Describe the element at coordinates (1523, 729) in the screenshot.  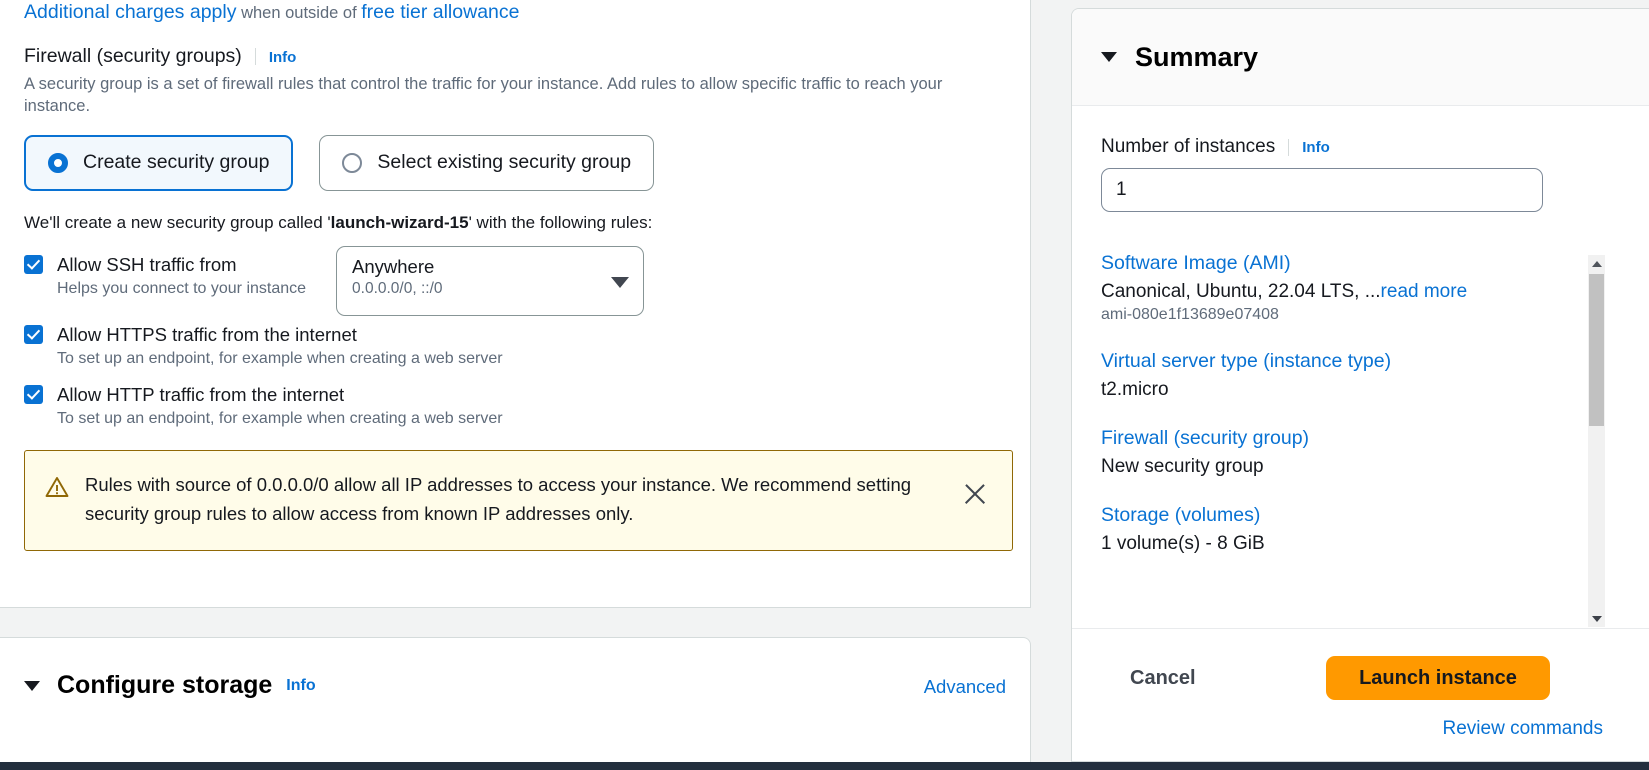
I see `review-commands-link: Review commands` at that location.